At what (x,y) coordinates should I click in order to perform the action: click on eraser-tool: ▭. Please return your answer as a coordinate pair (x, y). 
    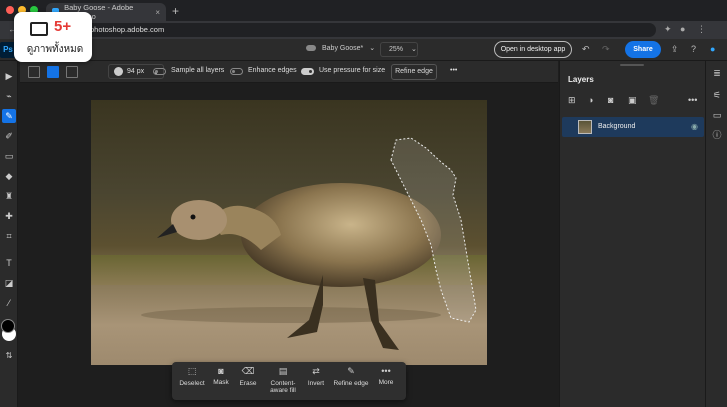
    Looking at the image, I should click on (9, 156).